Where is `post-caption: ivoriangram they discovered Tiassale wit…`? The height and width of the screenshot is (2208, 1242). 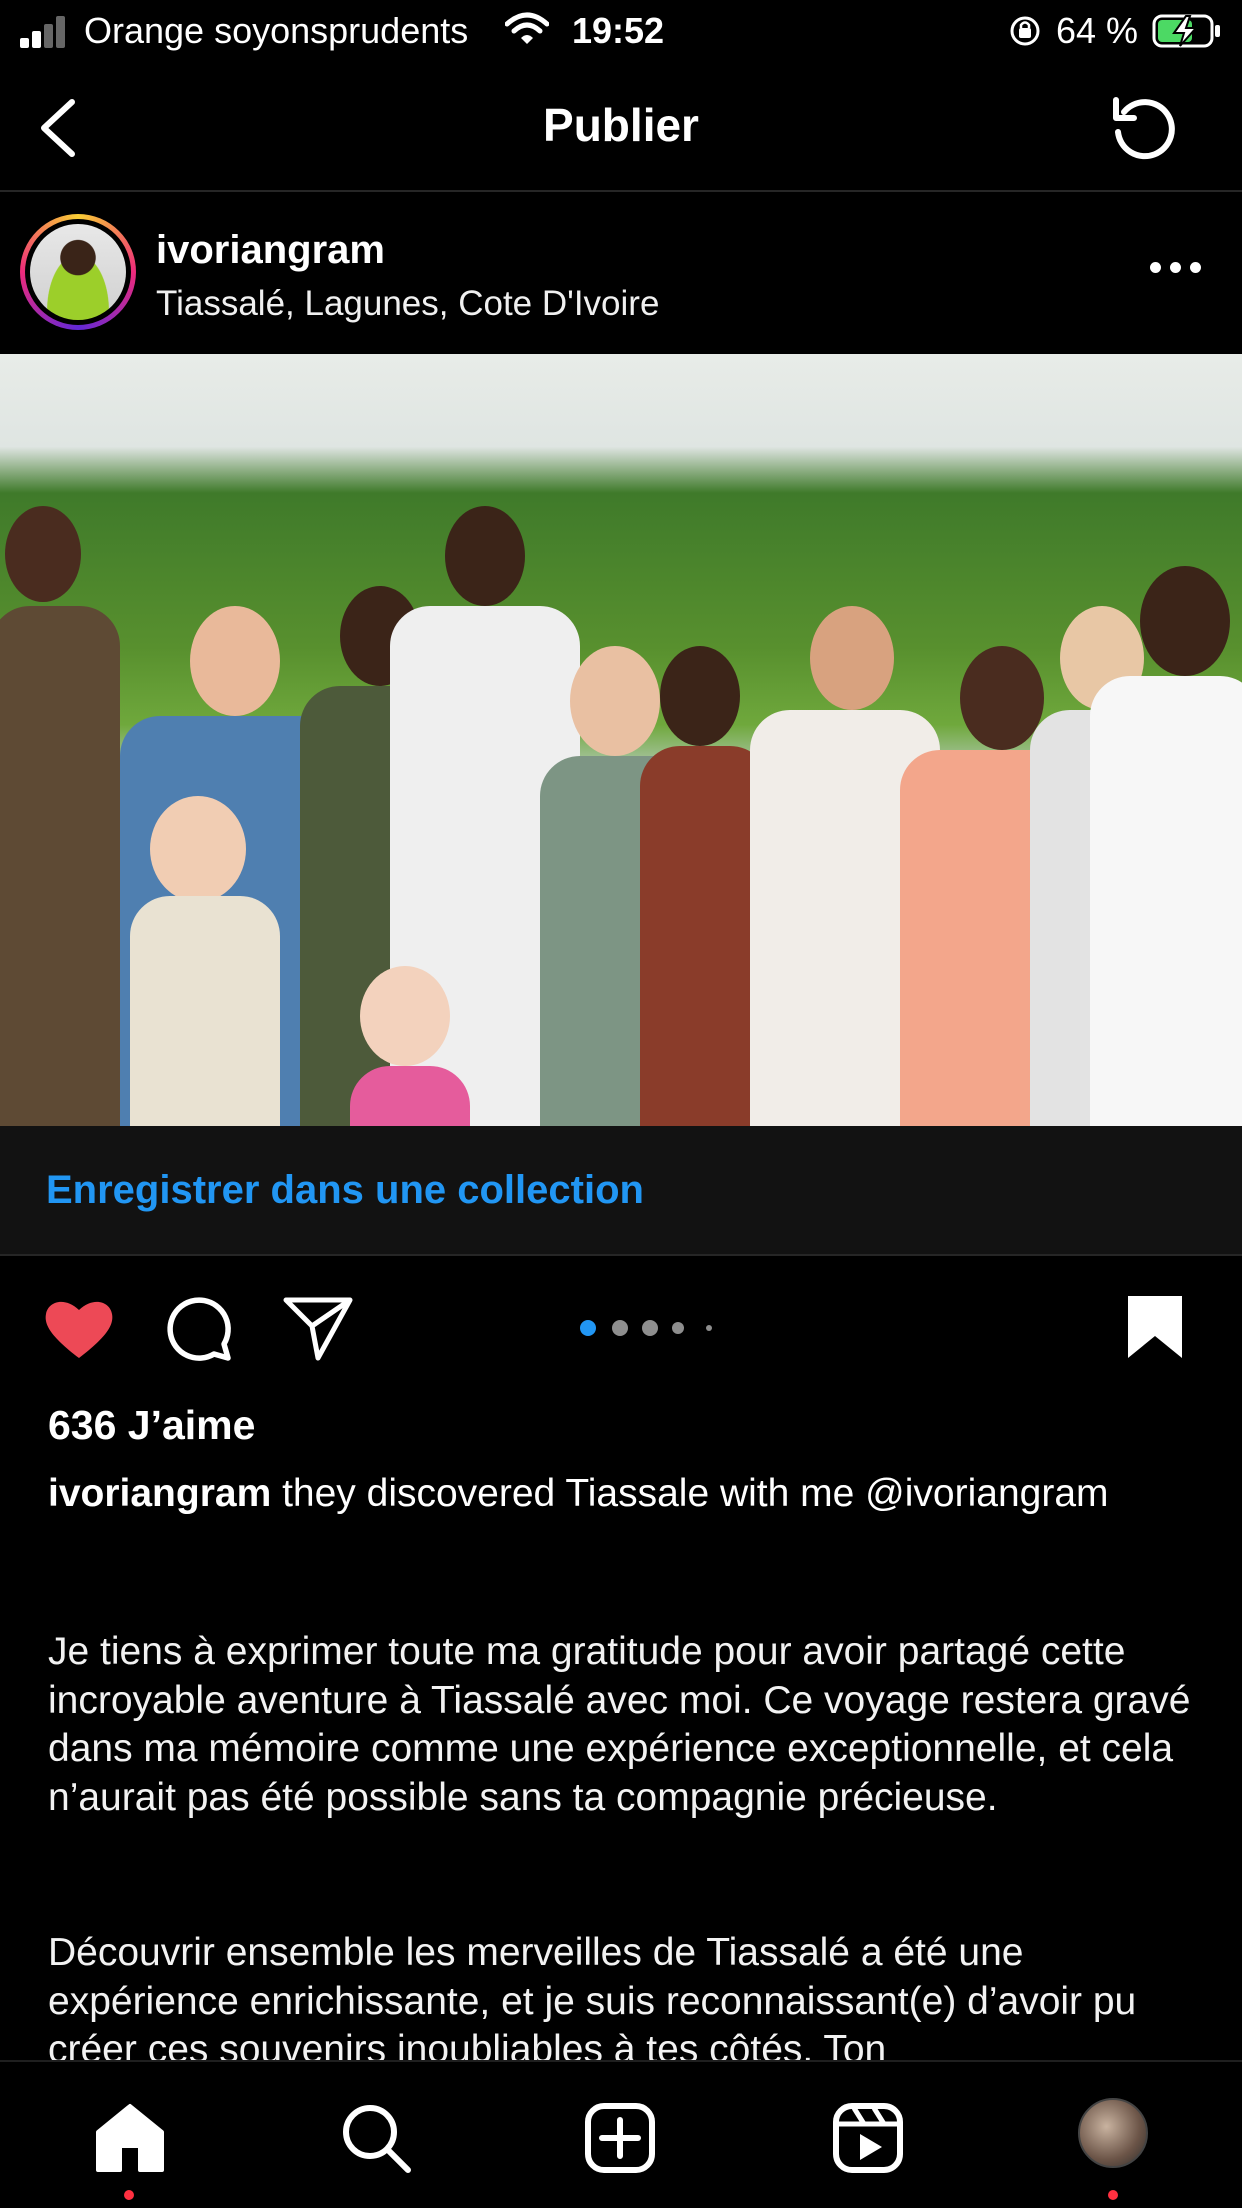 post-caption: ivoriangram they discovered Tiassale wit… is located at coordinates (623, 1494).